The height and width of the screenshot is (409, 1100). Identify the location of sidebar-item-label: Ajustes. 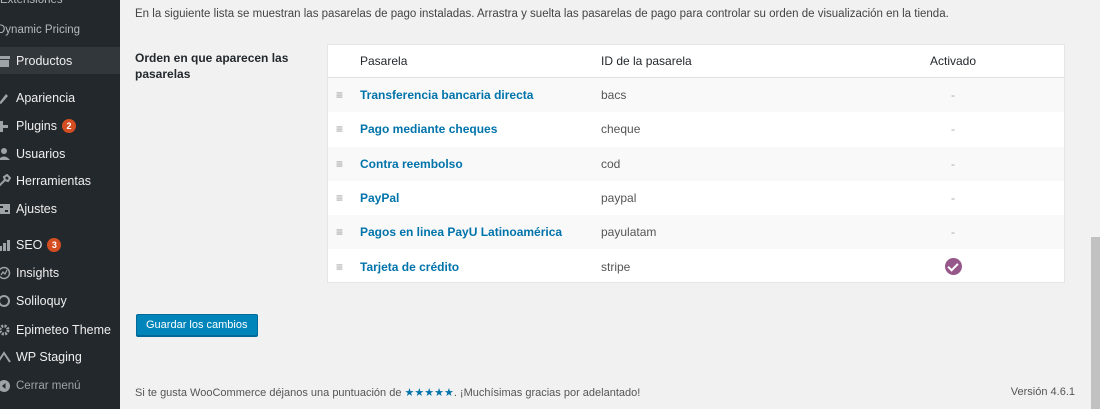
(36, 208).